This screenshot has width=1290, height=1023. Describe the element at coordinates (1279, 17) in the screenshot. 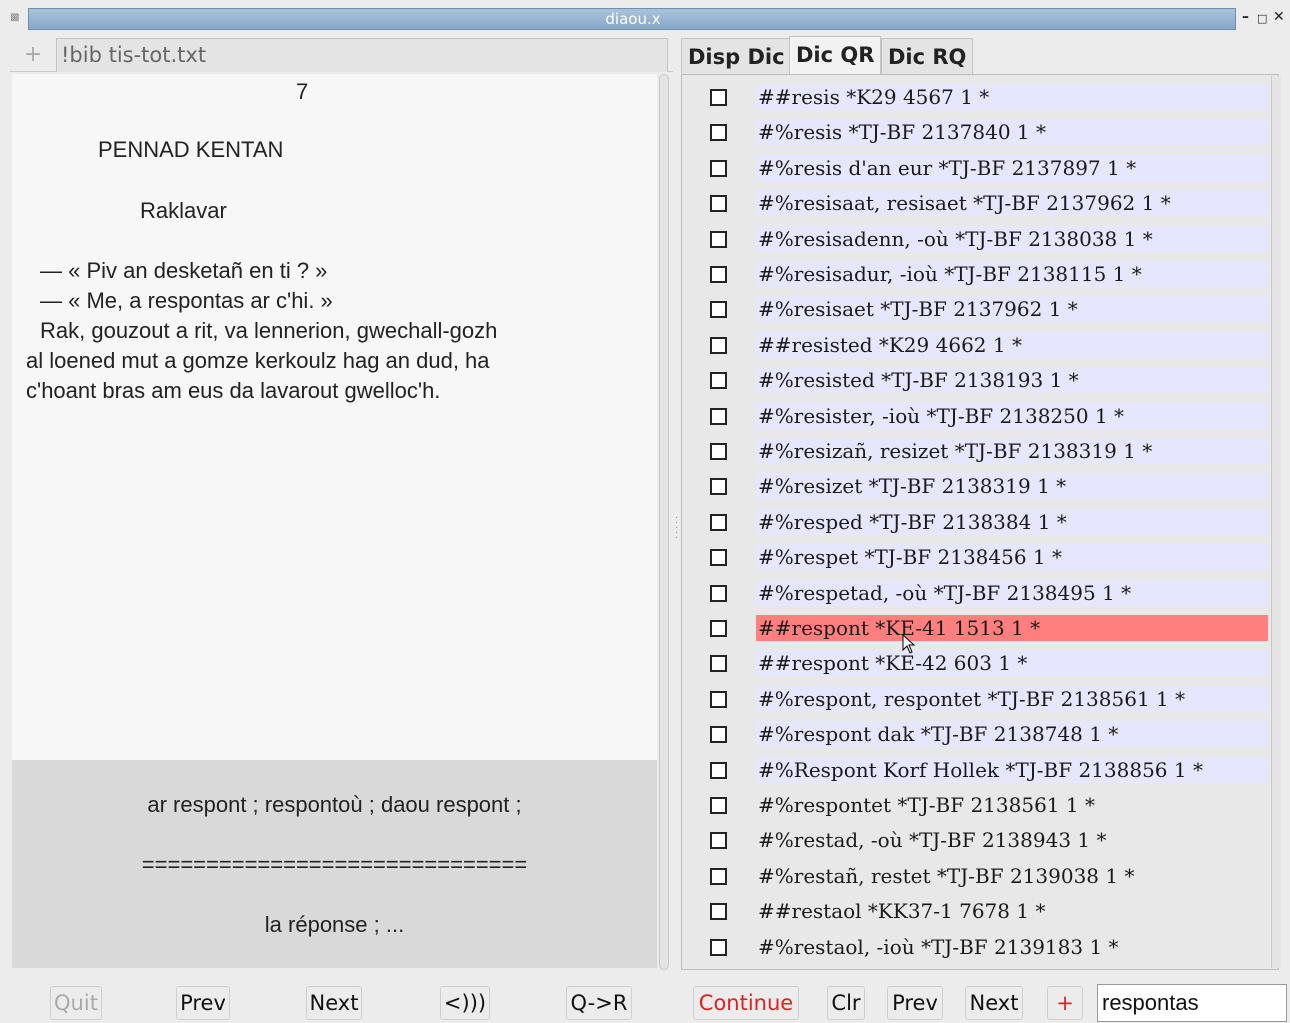

I see `close-icon: ✕` at that location.